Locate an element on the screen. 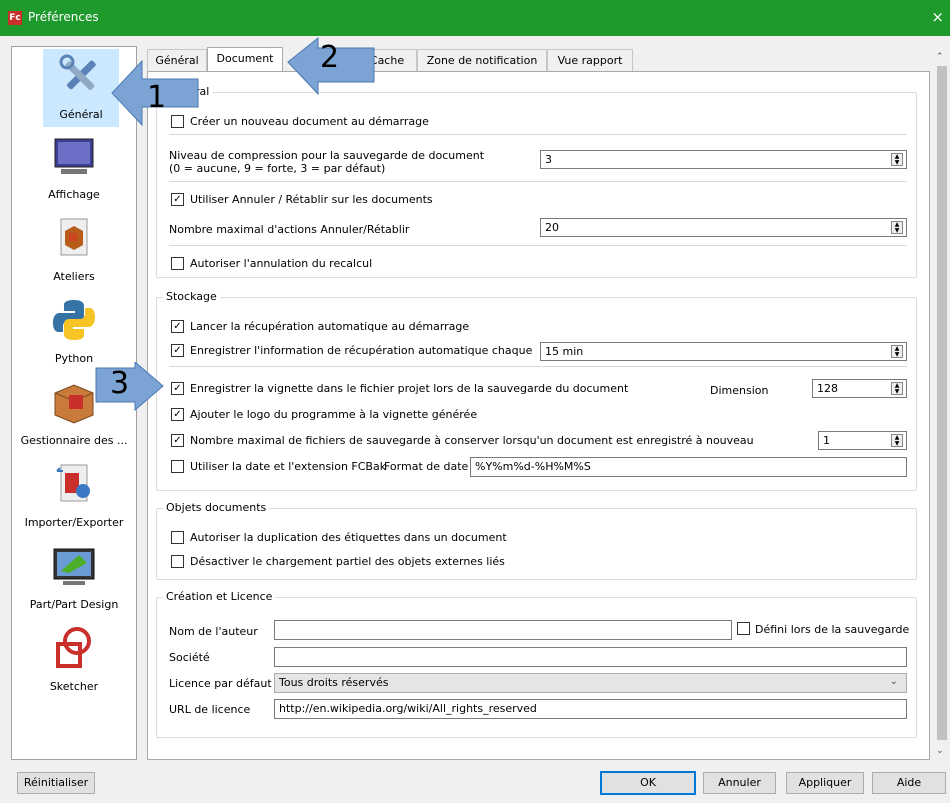 The height and width of the screenshot is (803, 950). create-new-doc-label: Créer un nouveau document au démarrage is located at coordinates (309, 121).